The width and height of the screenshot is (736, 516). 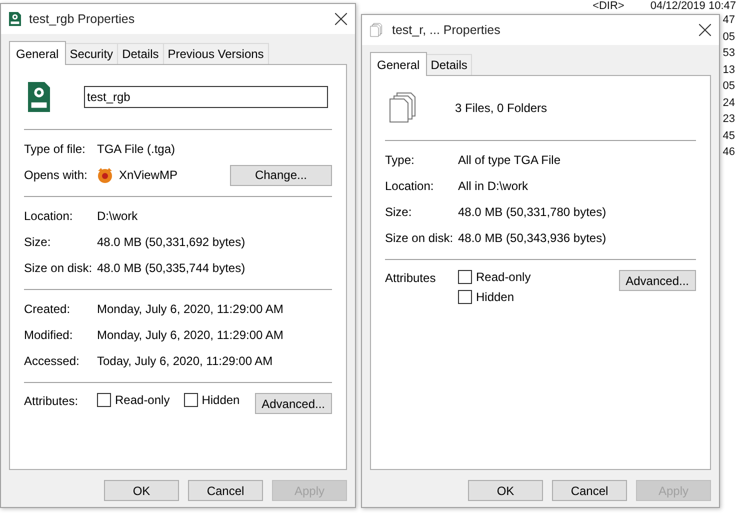 I want to click on tab: Details, so click(x=449, y=64).